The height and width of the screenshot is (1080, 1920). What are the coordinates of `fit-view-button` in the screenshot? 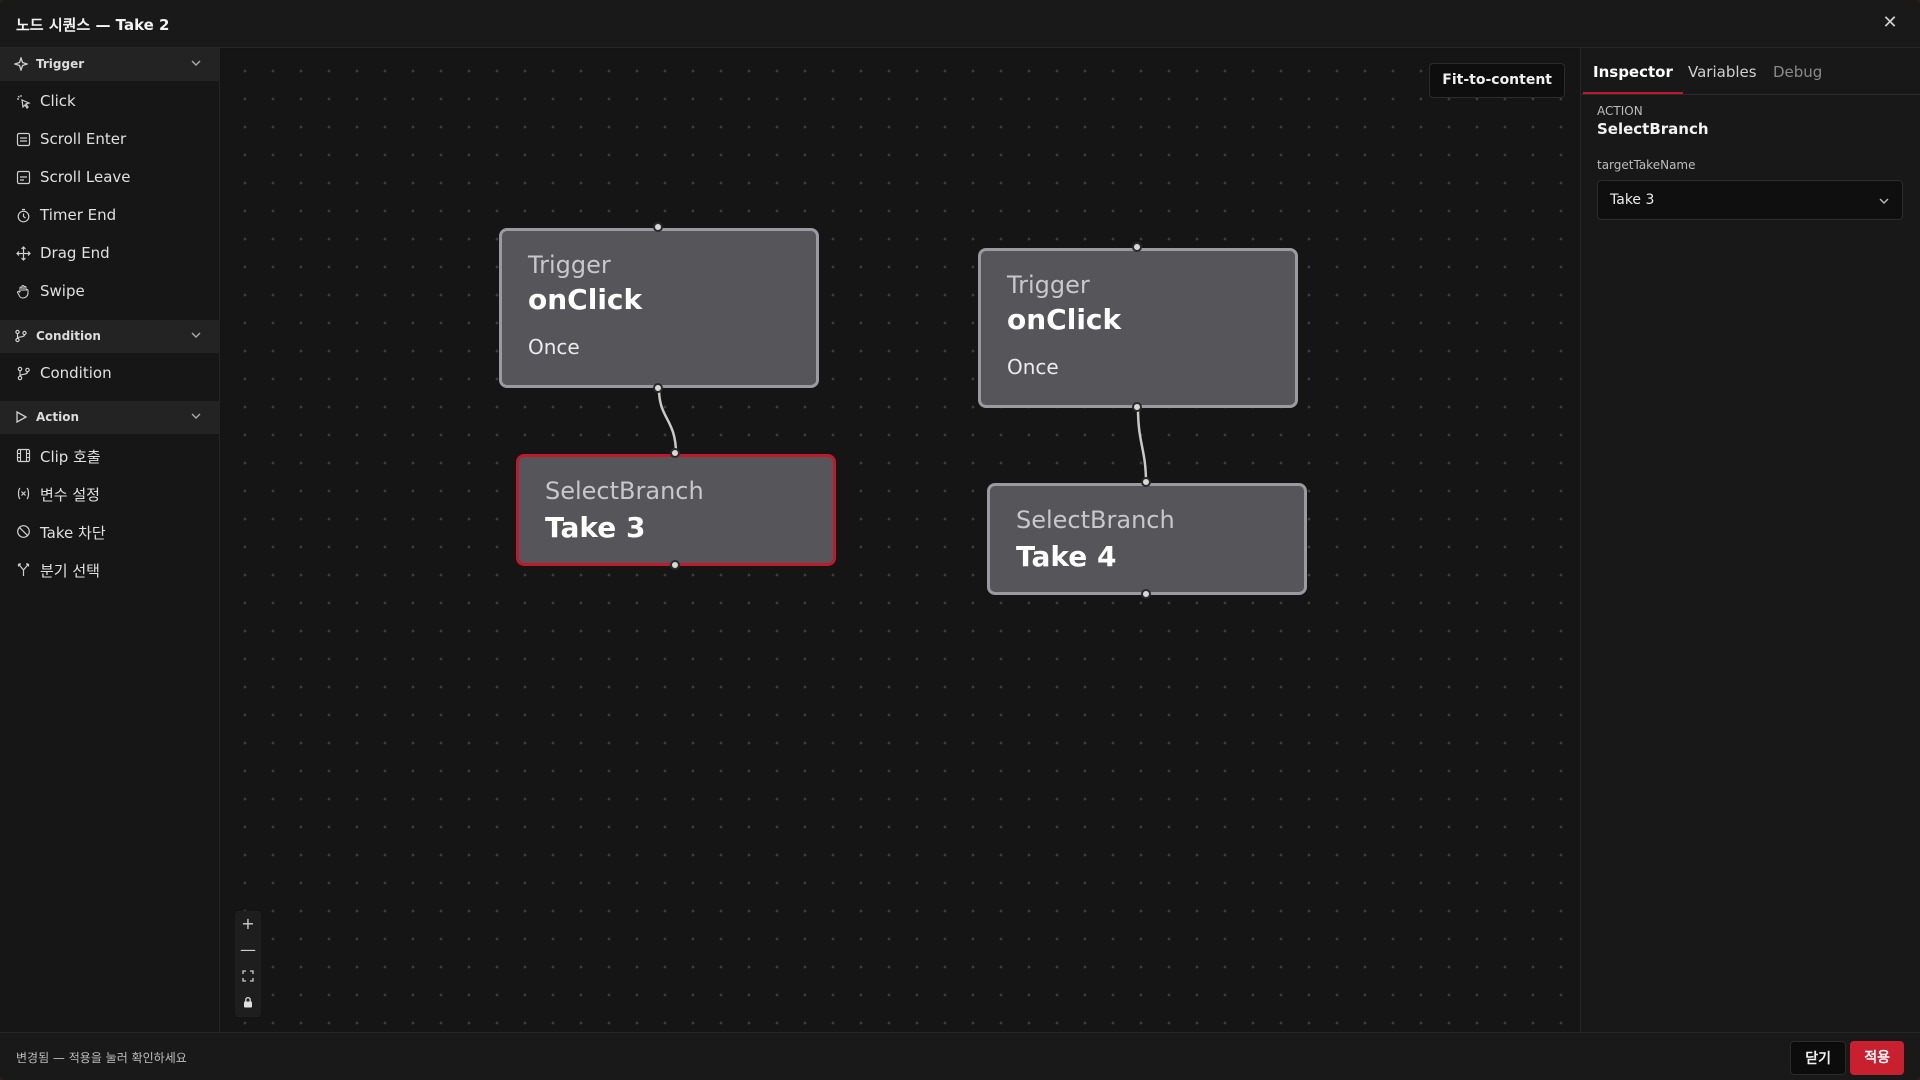 It's located at (248, 976).